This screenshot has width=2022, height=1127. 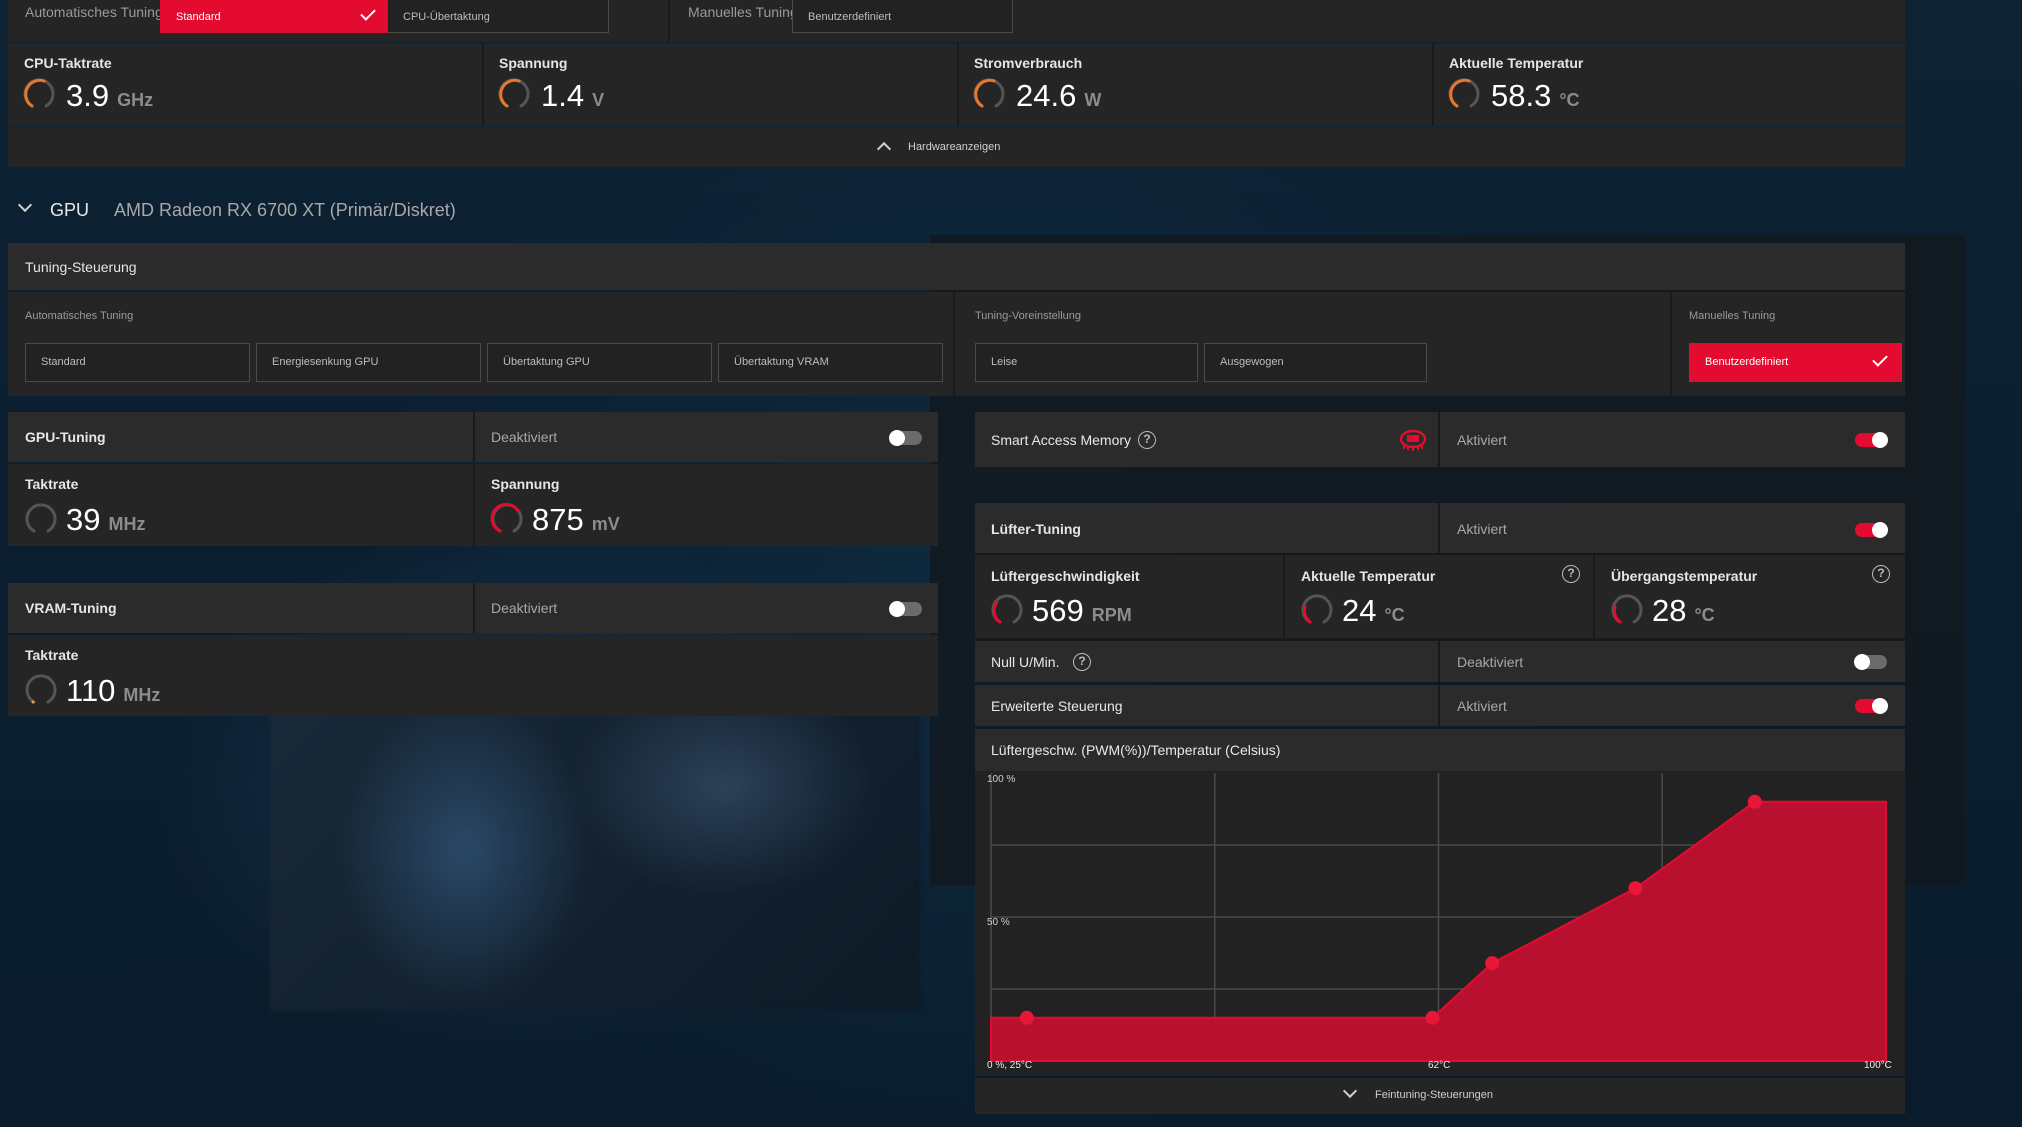 What do you see at coordinates (41, 518) in the screenshot?
I see `gpu-clock-gauge-icon` at bounding box center [41, 518].